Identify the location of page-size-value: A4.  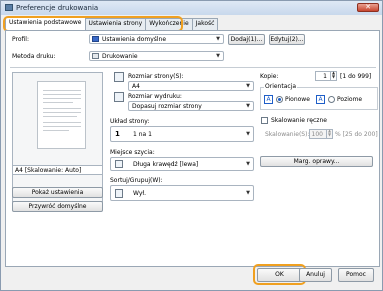
(136, 86).